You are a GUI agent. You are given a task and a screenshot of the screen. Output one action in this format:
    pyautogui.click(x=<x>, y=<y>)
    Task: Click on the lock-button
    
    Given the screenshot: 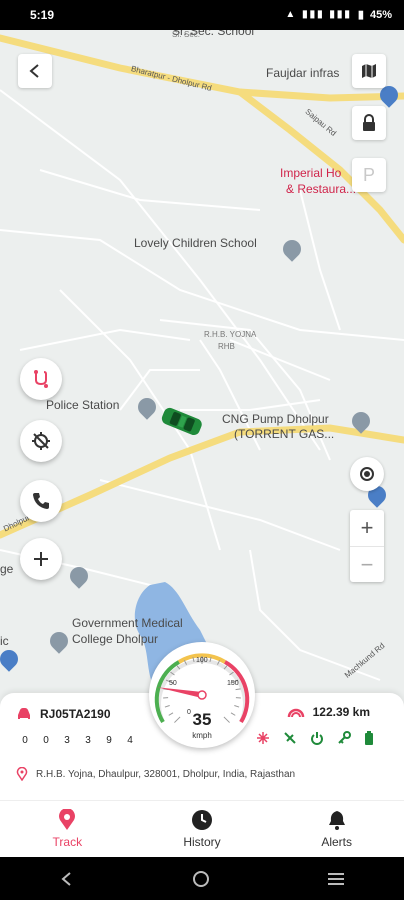 What is the action you would take?
    pyautogui.click(x=369, y=123)
    